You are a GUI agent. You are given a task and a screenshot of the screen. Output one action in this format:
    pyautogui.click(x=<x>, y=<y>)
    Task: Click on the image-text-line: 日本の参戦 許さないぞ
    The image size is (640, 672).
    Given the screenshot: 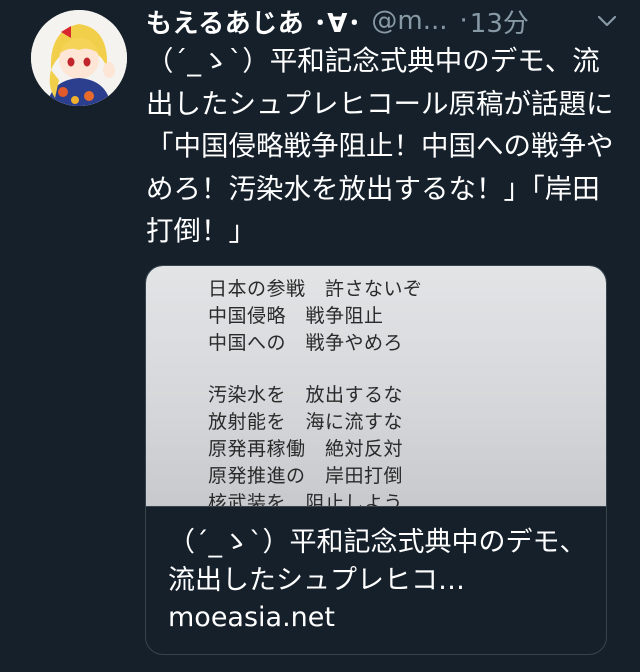 What is the action you would take?
    pyautogui.click(x=315, y=289)
    